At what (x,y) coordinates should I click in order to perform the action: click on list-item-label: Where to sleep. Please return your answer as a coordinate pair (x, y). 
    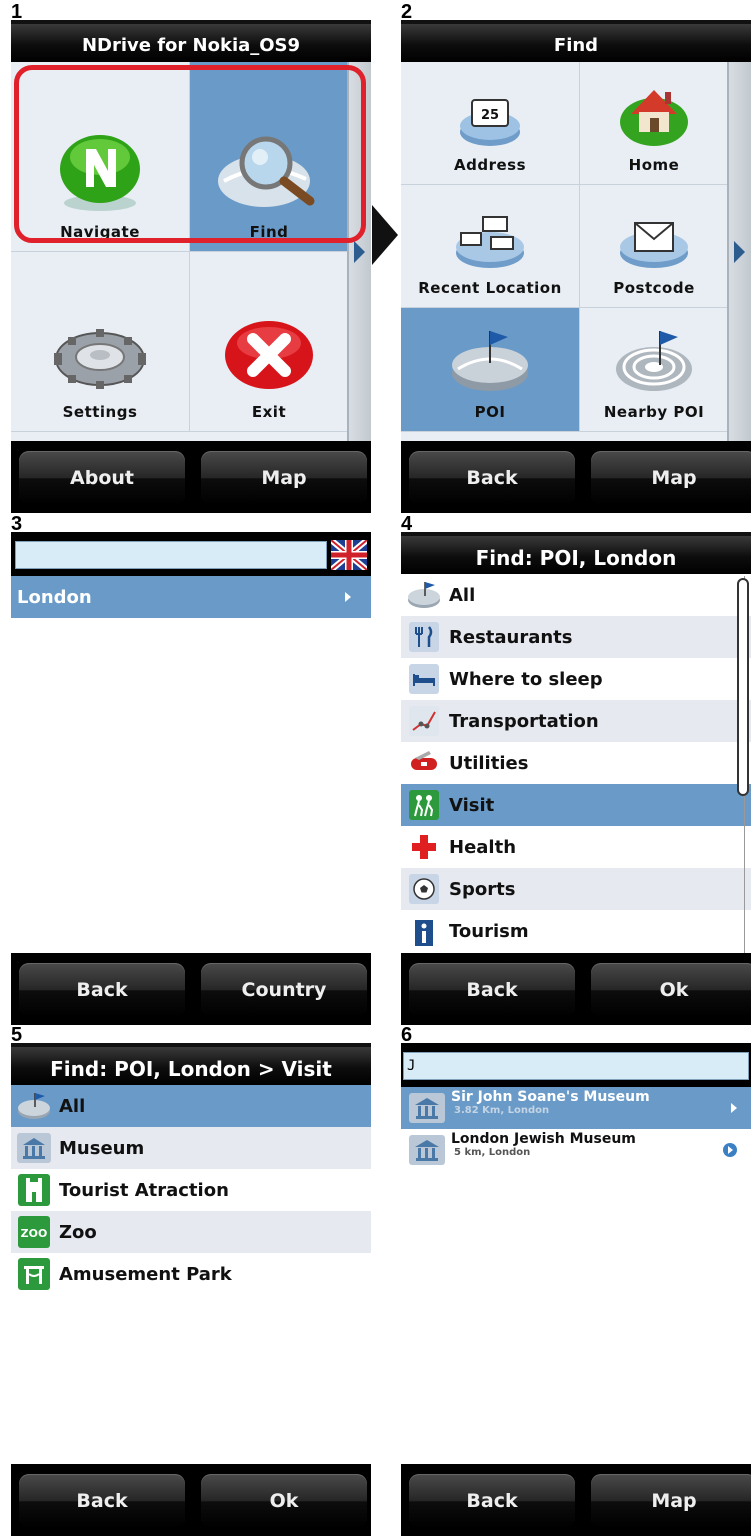
    Looking at the image, I should click on (526, 679).